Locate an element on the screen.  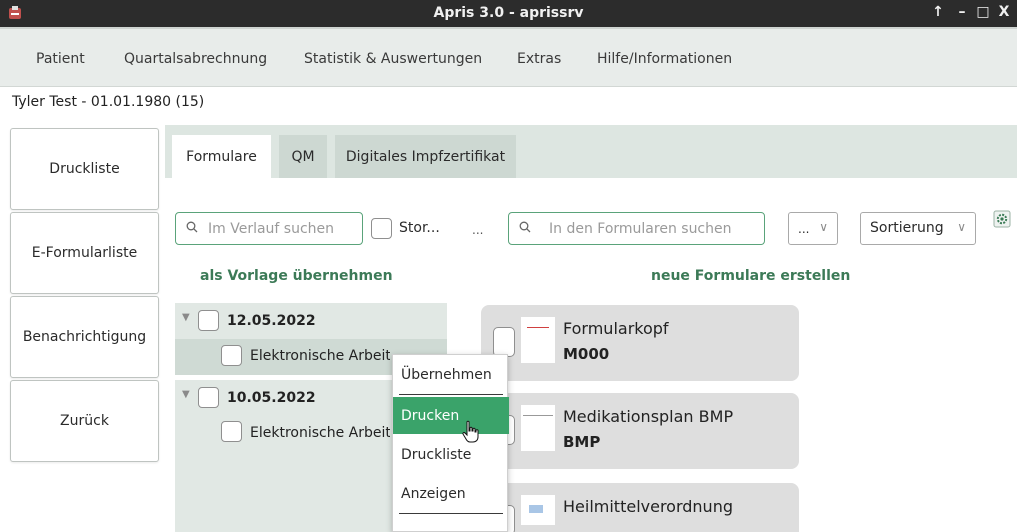
ctx-drucken: Drucken is located at coordinates (451, 415).